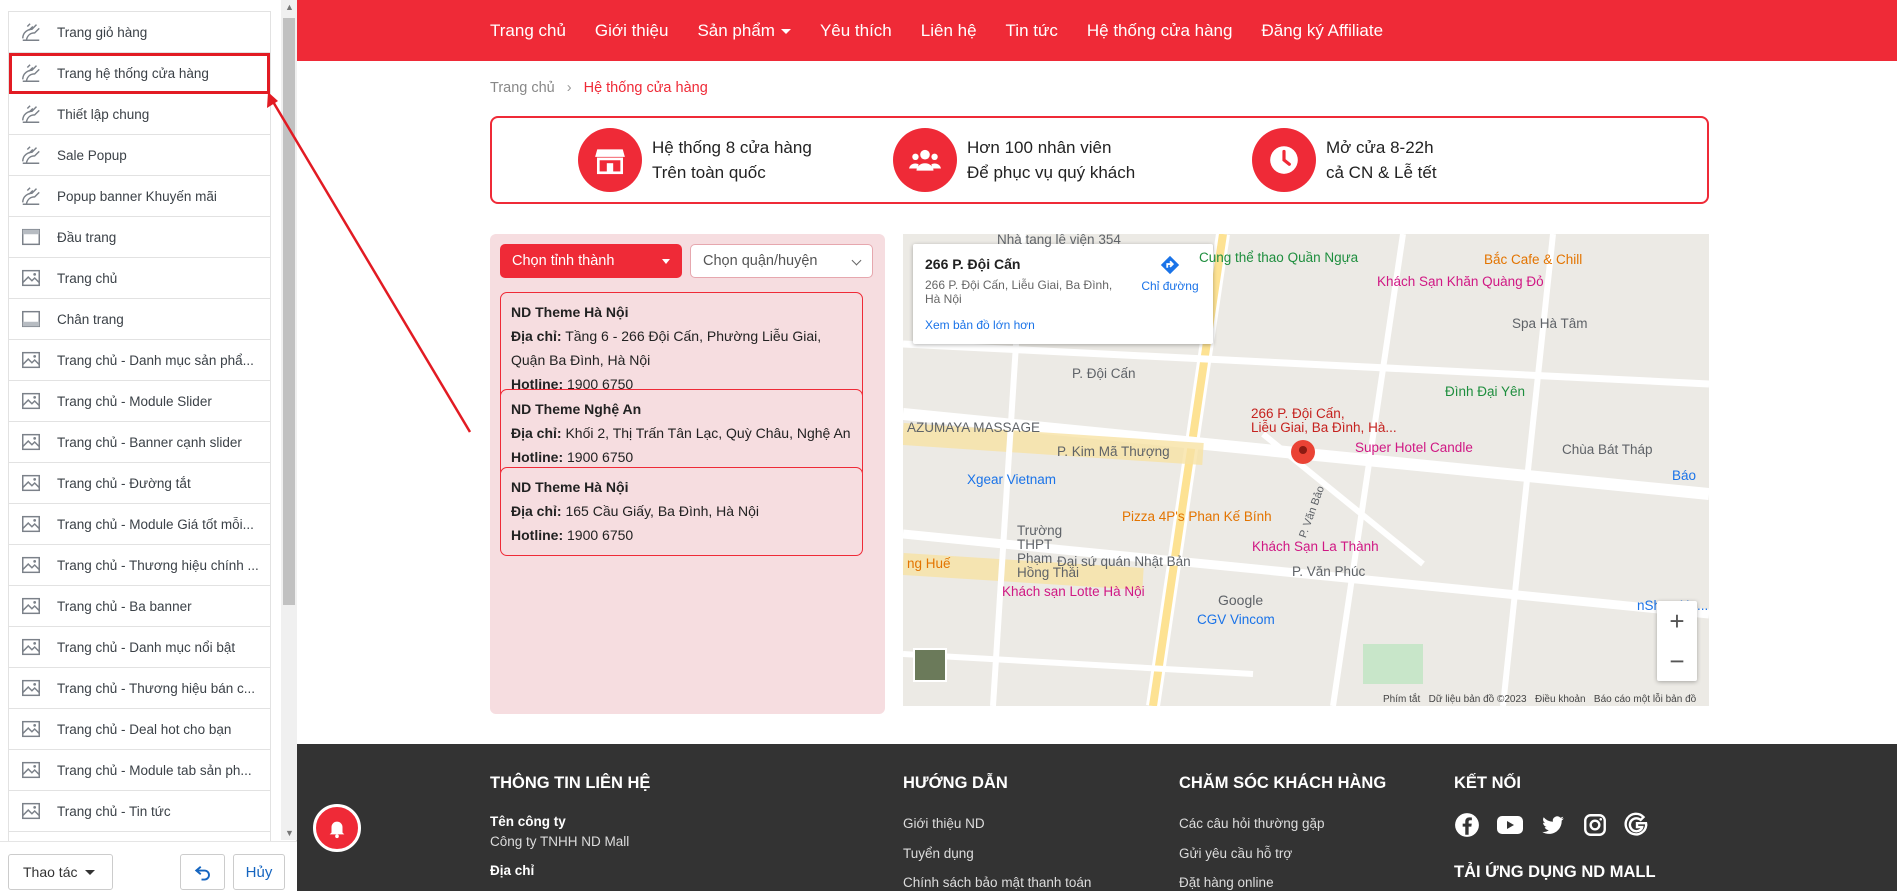 This screenshot has height=891, width=1897. Describe the element at coordinates (1104, 373) in the screenshot. I see `map-place-label: P. Đội Cấn` at that location.